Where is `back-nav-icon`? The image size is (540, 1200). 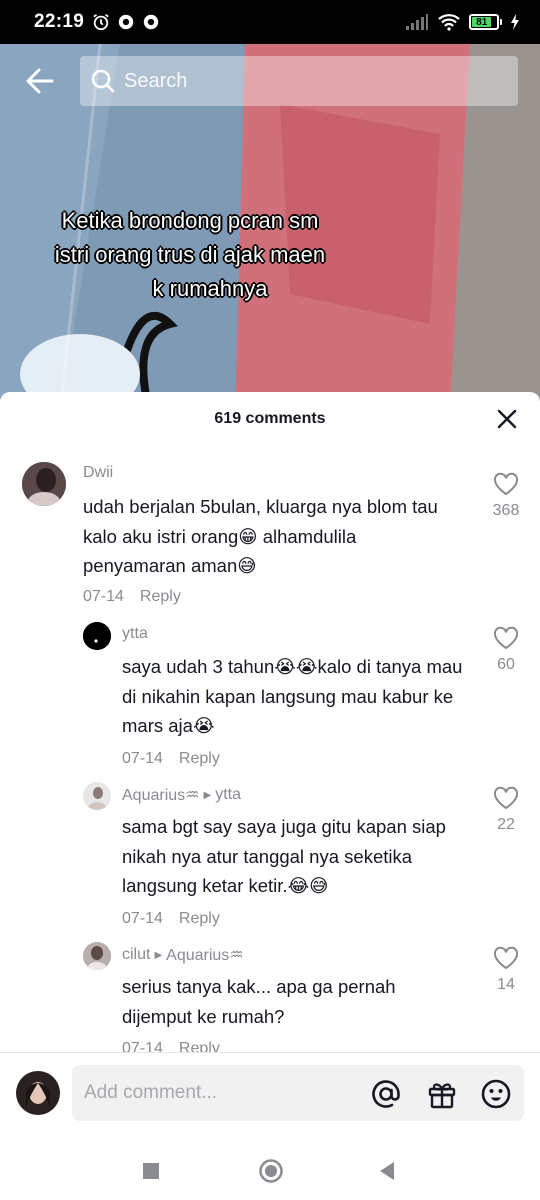
back-nav-icon is located at coordinates (387, 1171).